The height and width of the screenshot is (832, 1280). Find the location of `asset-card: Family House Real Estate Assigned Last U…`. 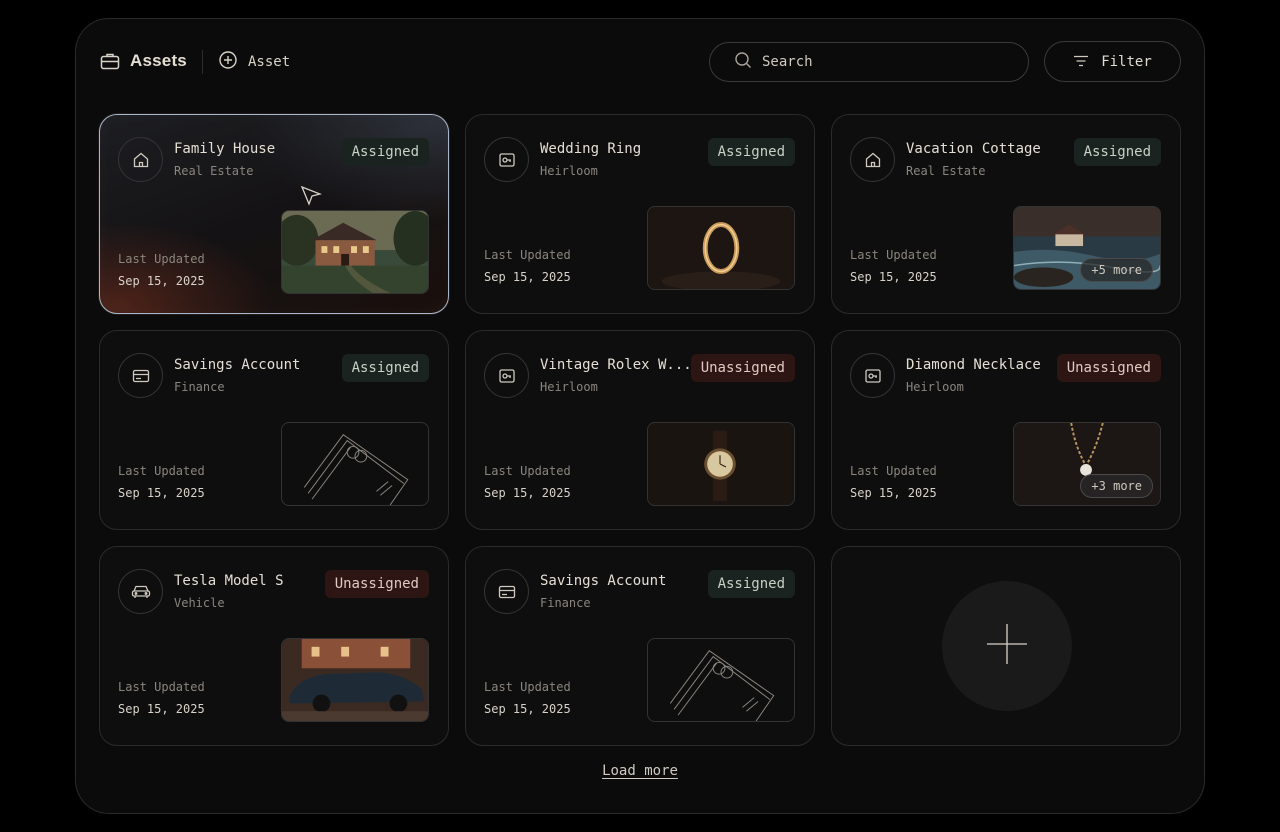

asset-card: Family House Real Estate Assigned Last U… is located at coordinates (274, 214).